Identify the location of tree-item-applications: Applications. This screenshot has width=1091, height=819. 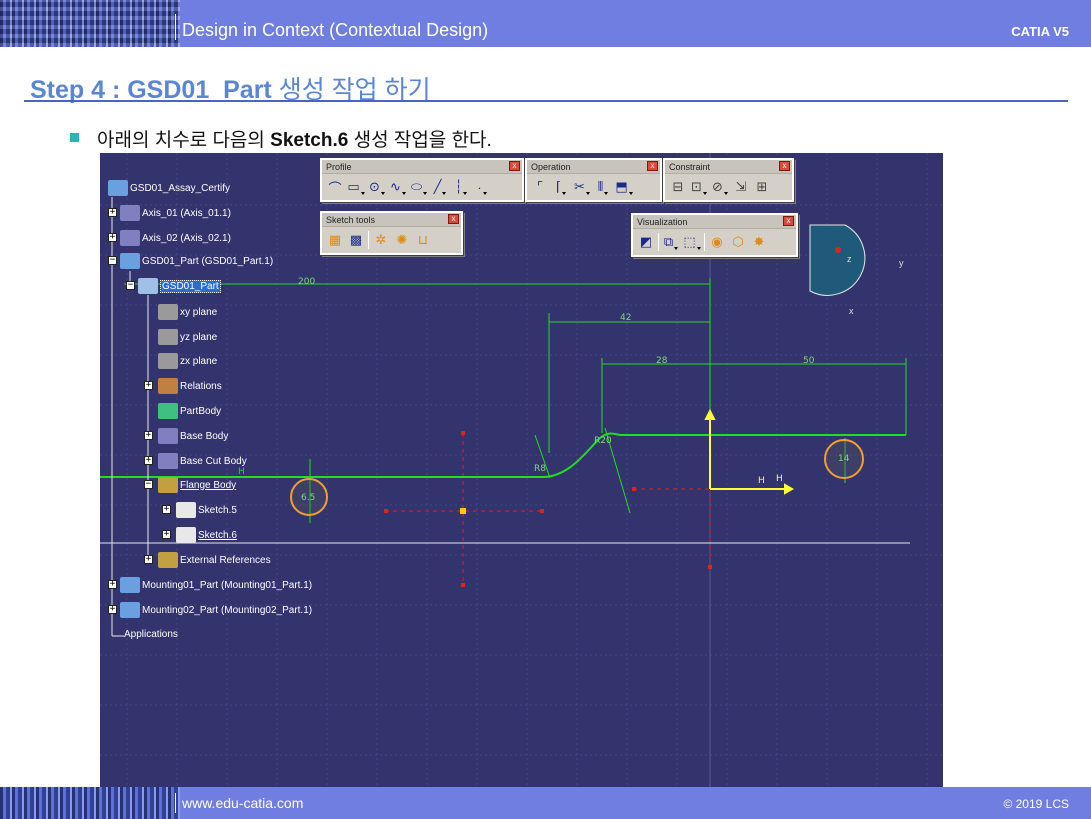
(151, 634).